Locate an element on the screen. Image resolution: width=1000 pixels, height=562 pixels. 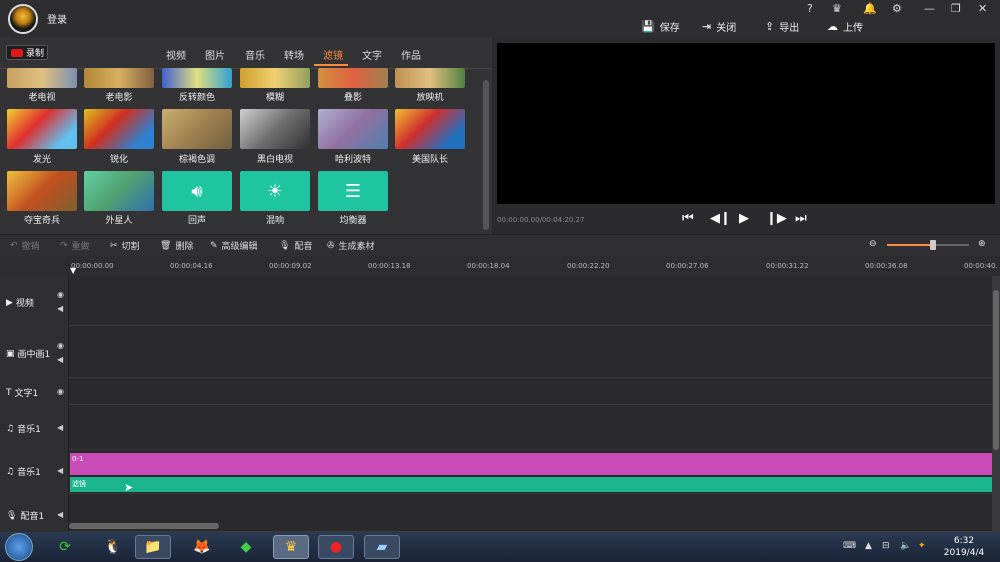
redo-button: ↷ 重做 is located at coordinates (75, 246).